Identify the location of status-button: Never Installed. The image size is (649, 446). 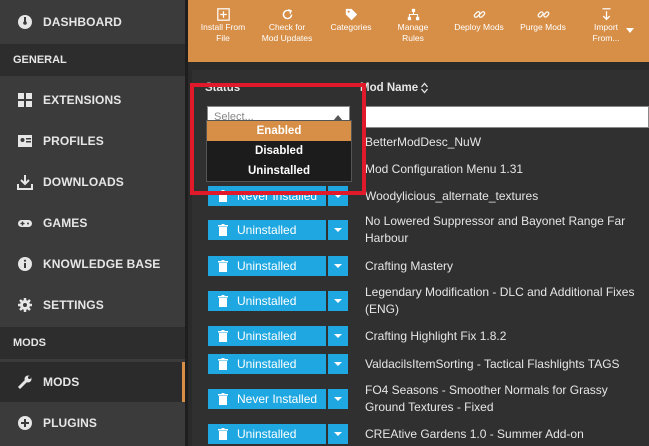
(267, 399).